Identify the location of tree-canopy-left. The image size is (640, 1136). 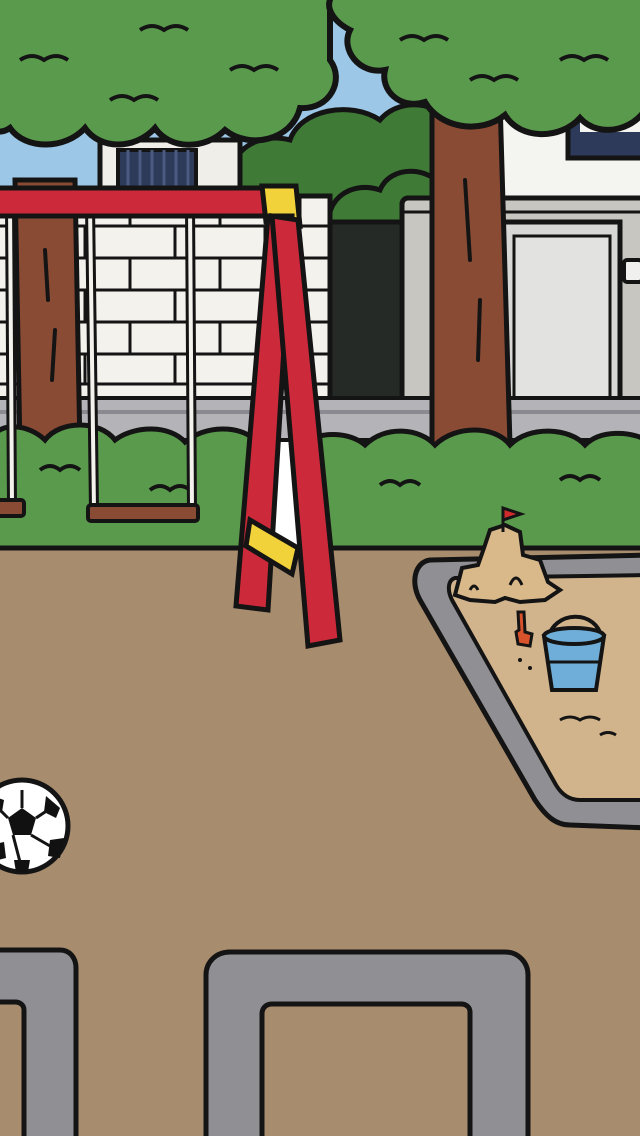
(169, 74).